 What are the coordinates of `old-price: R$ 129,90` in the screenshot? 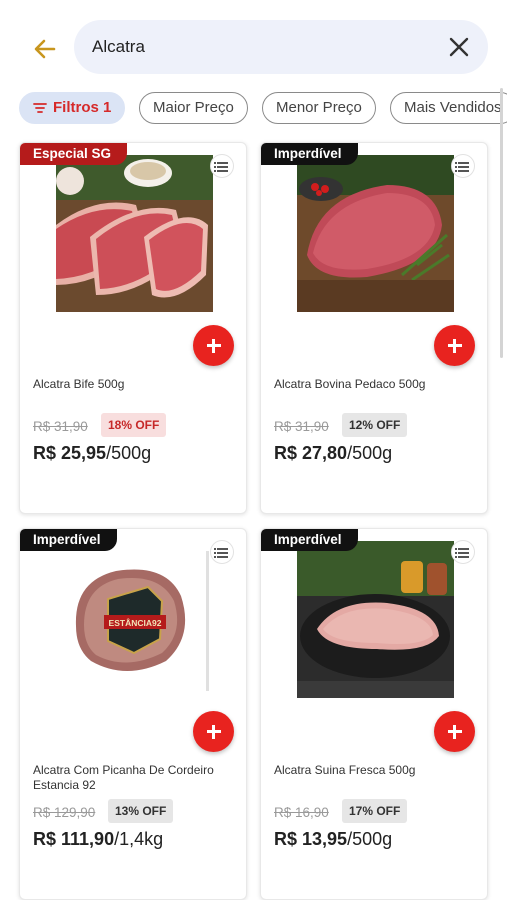 It's located at (64, 812).